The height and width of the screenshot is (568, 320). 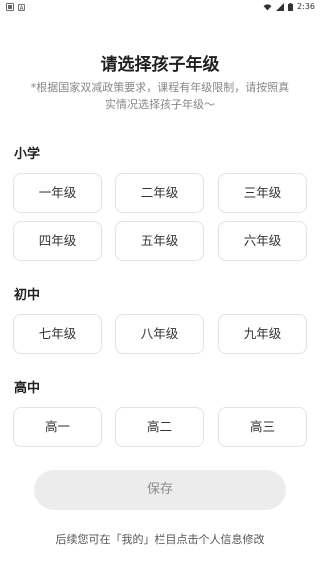 I want to click on page-title: 请选择孩子年级, so click(x=160, y=65).